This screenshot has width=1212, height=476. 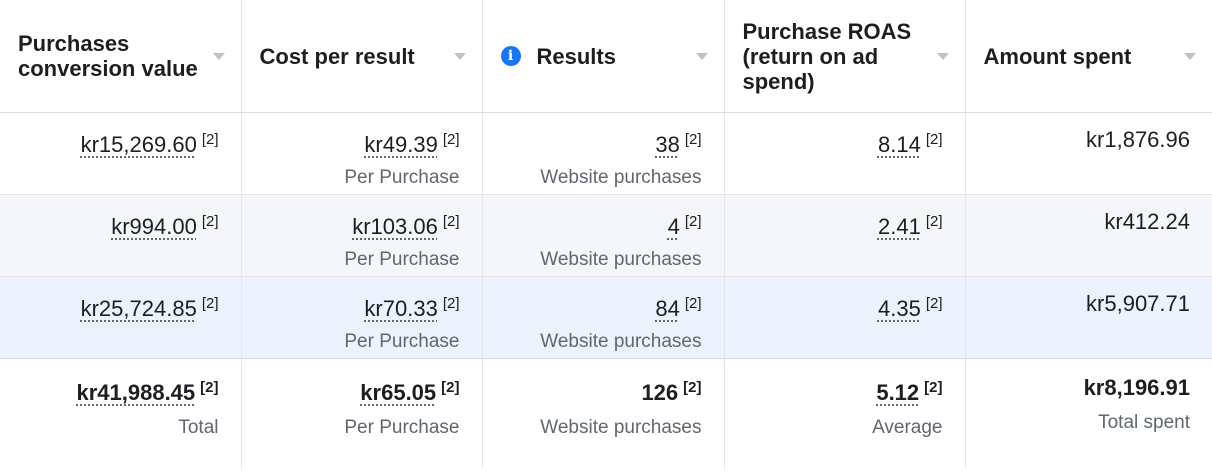 I want to click on total-cost-per-result: kr65.05, so click(x=398, y=392).